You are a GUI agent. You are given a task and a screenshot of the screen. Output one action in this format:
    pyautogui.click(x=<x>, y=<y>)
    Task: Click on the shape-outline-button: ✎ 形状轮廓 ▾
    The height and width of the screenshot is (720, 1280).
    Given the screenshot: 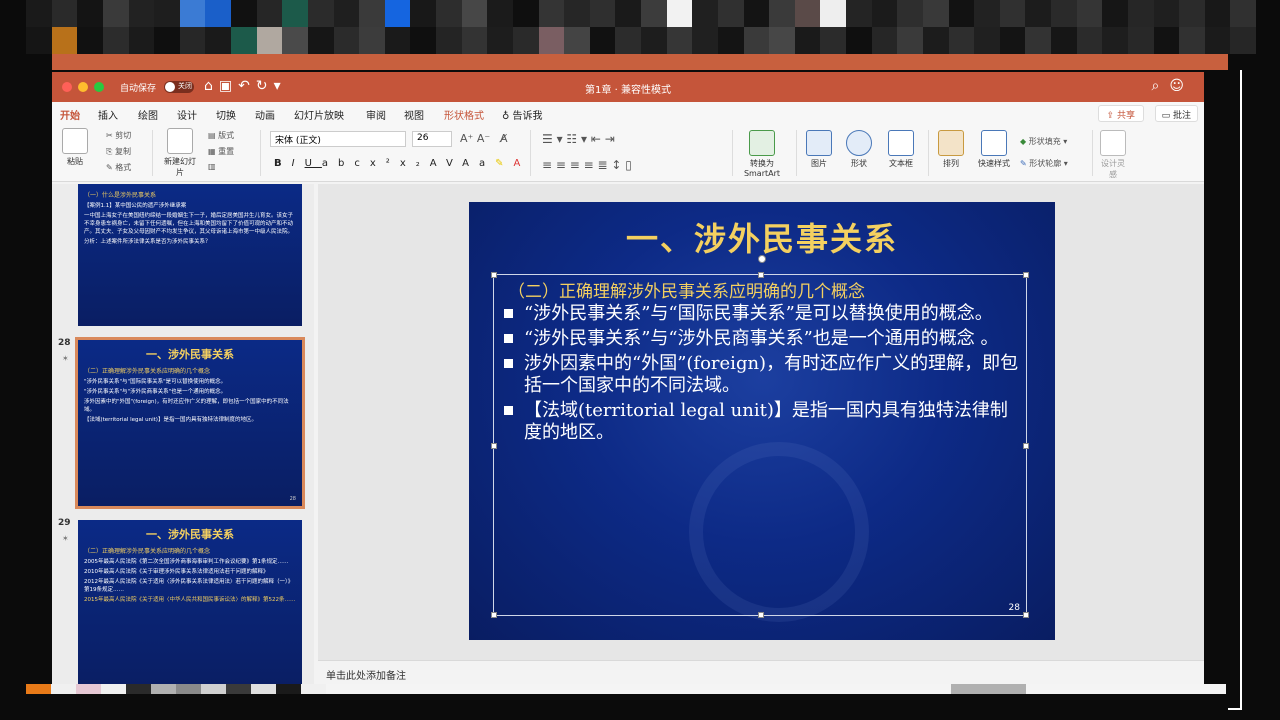 What is the action you would take?
    pyautogui.click(x=1044, y=163)
    